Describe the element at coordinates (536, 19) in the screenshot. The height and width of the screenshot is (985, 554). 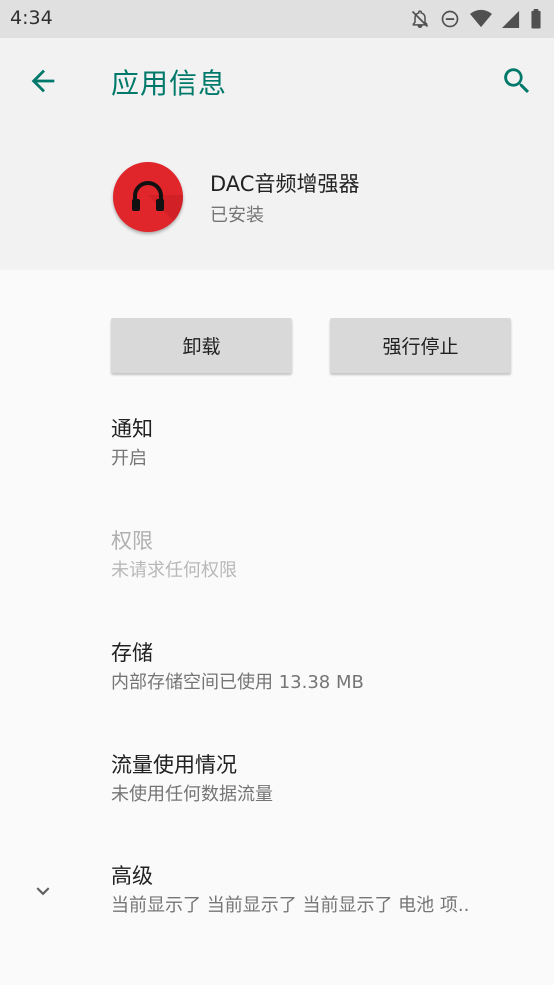
I see `battery-icon` at that location.